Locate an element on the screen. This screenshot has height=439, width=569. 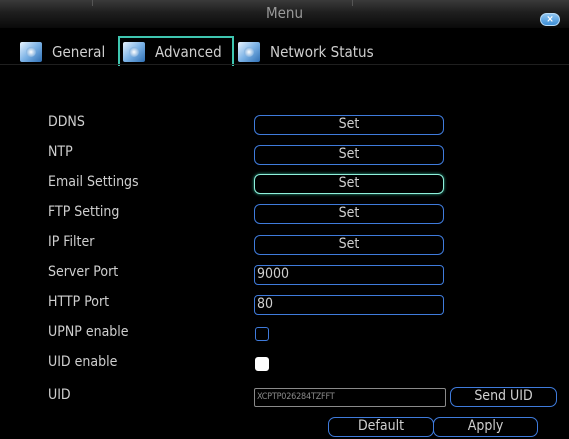
window-title: Menu is located at coordinates (284, 13).